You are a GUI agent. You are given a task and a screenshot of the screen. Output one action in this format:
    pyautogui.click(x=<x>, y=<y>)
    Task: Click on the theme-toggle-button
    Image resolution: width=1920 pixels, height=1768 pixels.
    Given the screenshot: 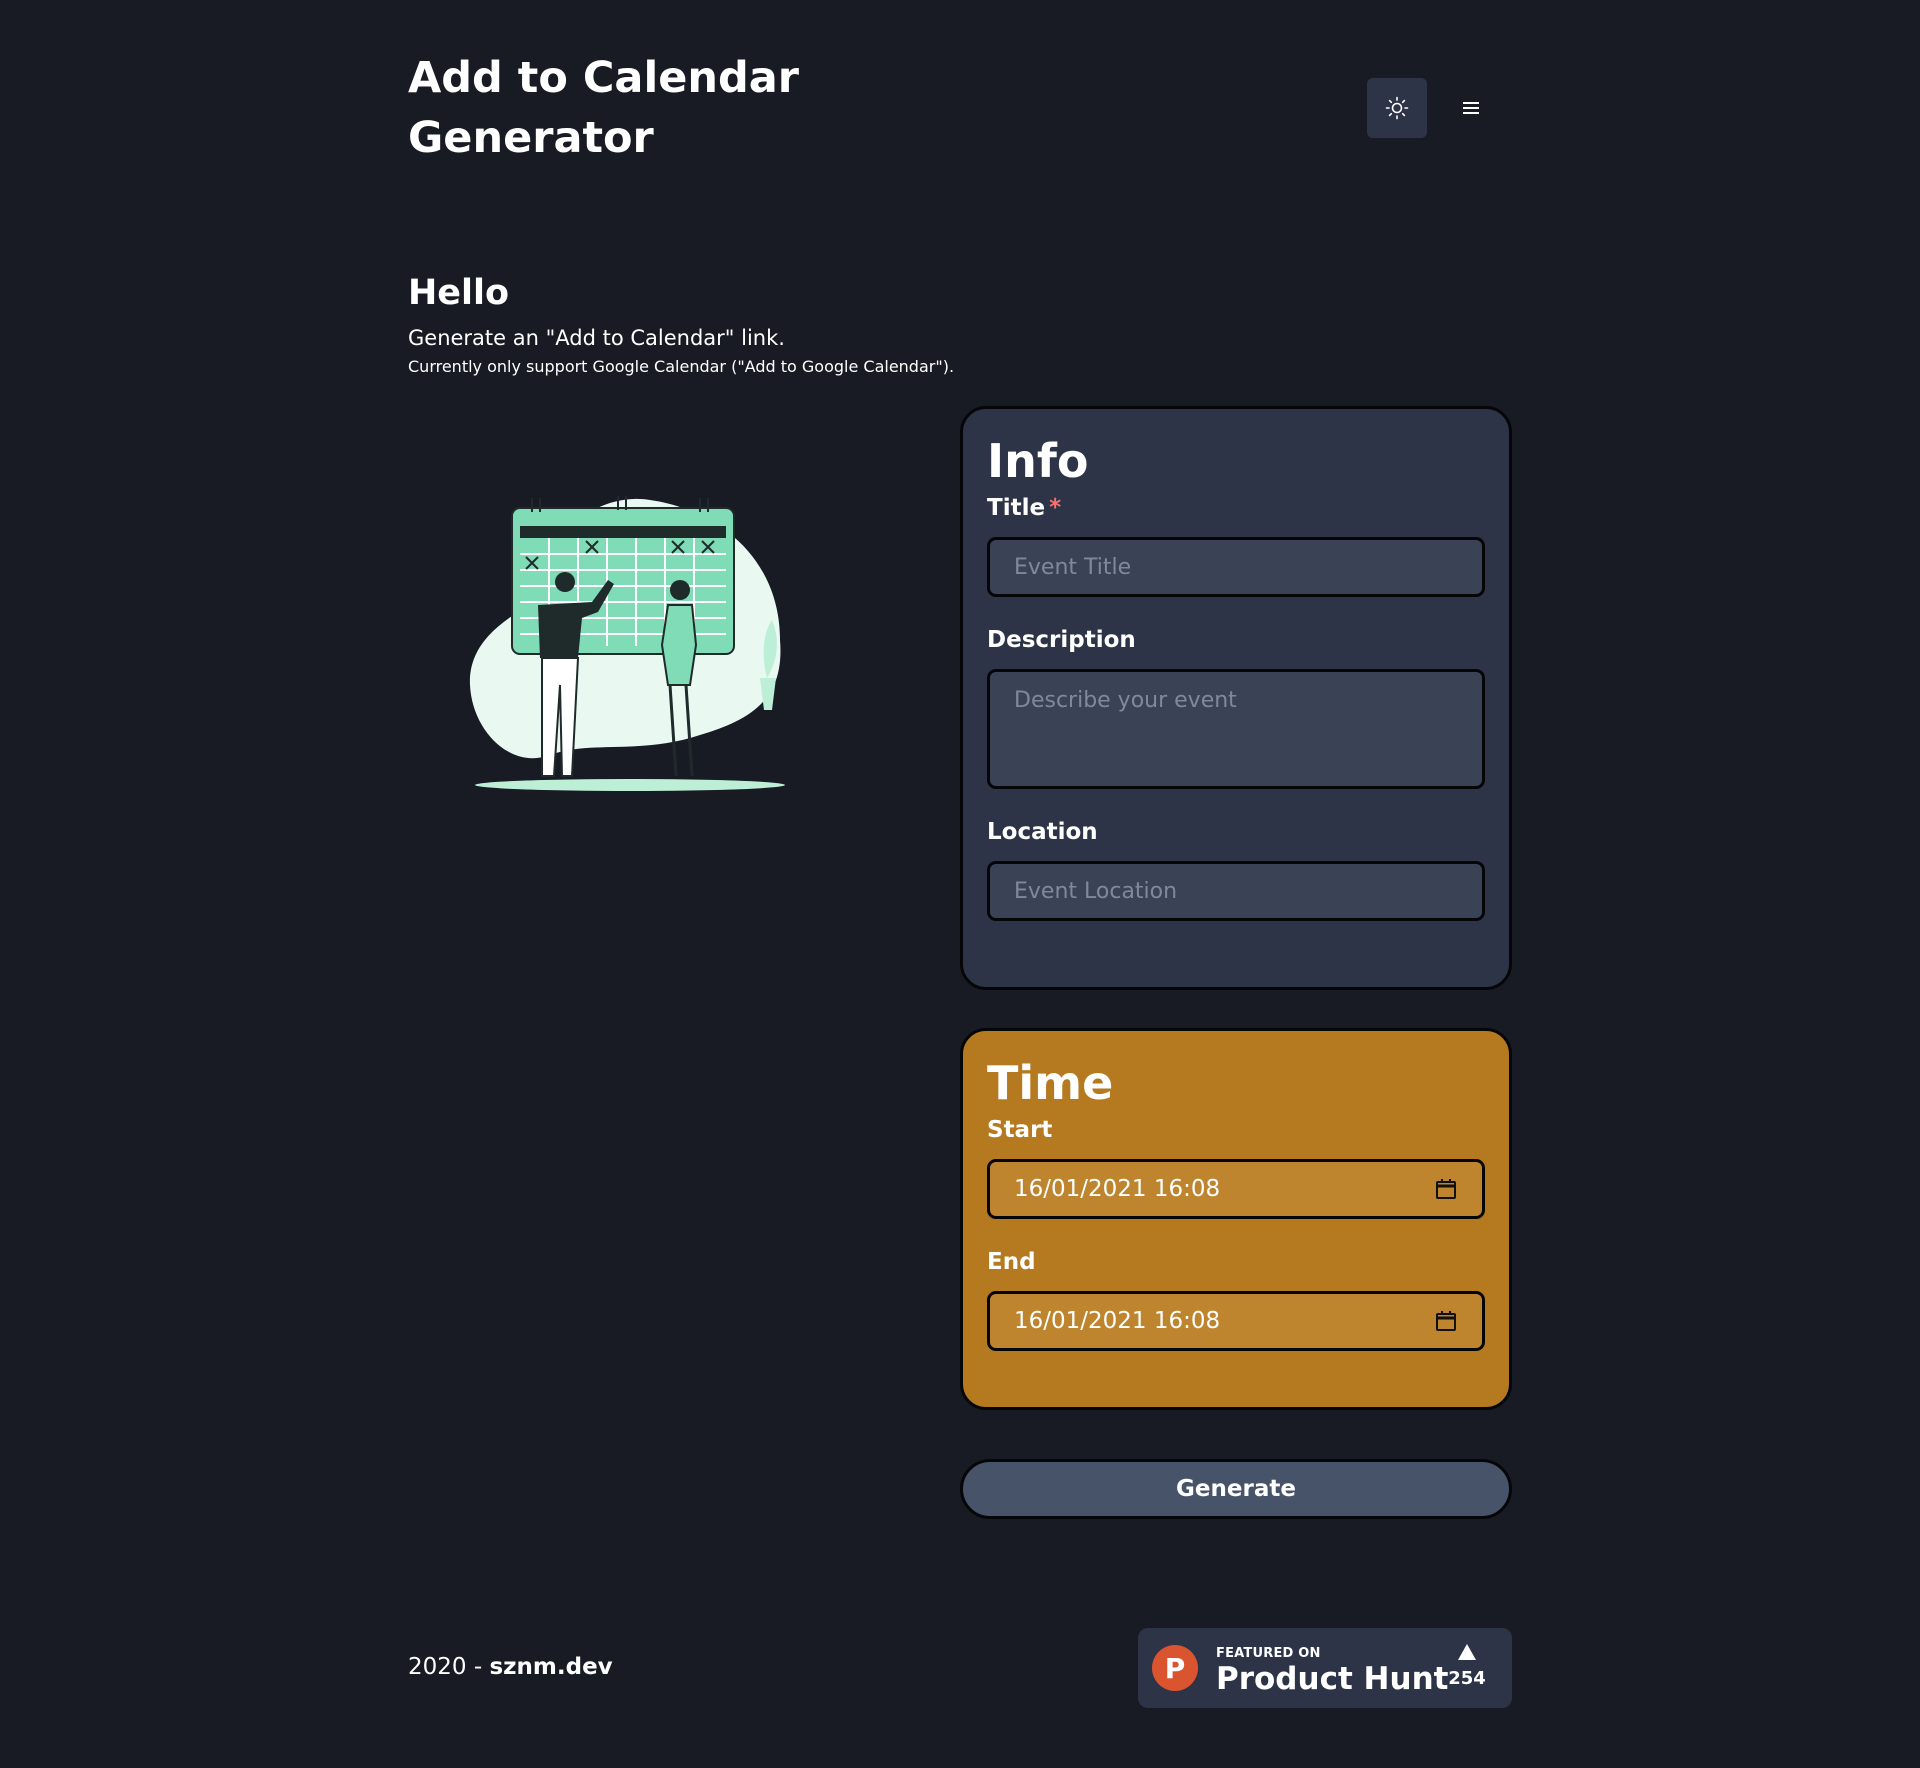 What is the action you would take?
    pyautogui.click(x=1397, y=108)
    